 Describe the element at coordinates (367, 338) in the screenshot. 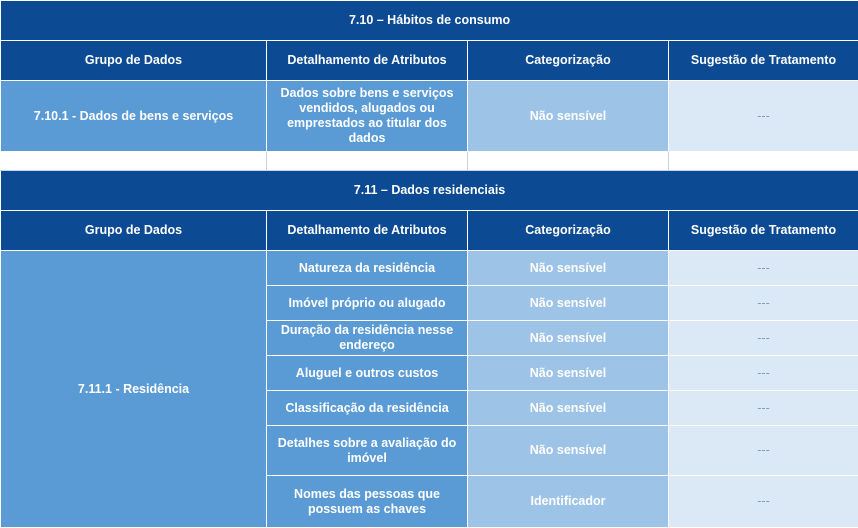

I see `detail-cell: Duração da residência nesse endereço` at that location.